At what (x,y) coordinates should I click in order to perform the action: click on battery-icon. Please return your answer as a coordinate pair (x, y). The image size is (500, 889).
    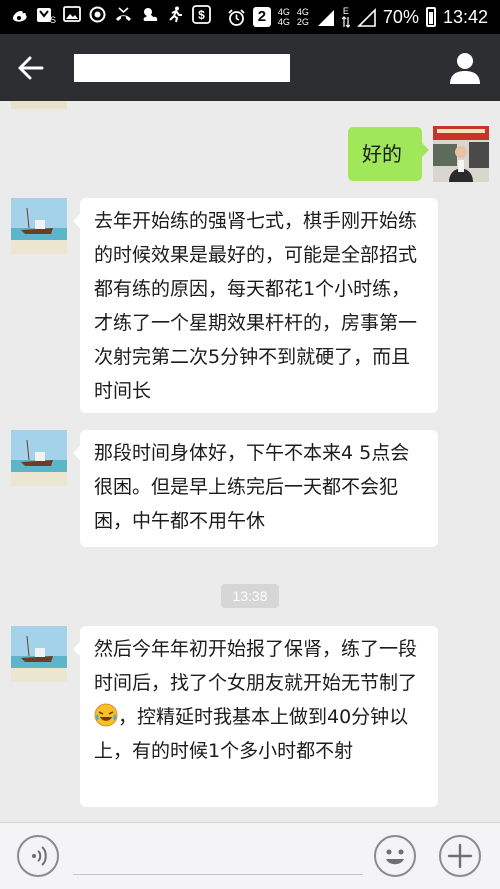
    Looking at the image, I should click on (430, 17).